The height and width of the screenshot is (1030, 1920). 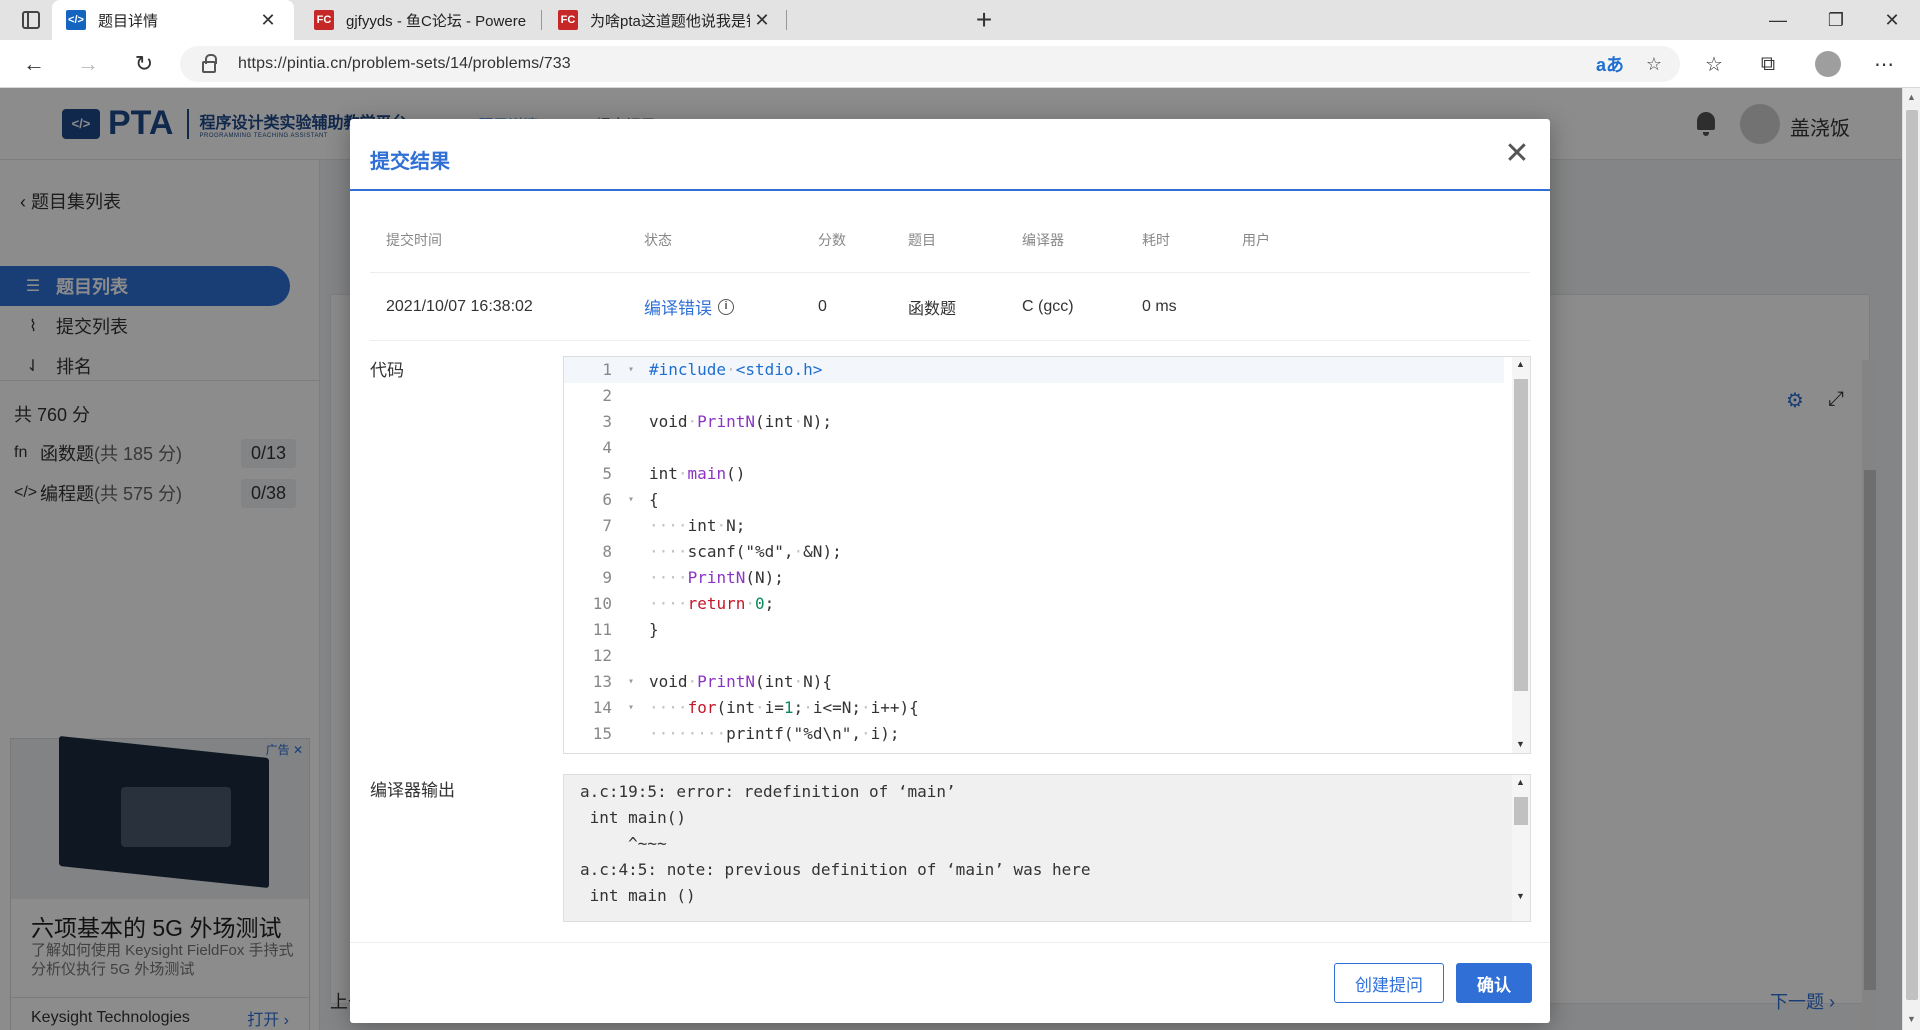 I want to click on code-text: ····int·N;, so click(x=697, y=525).